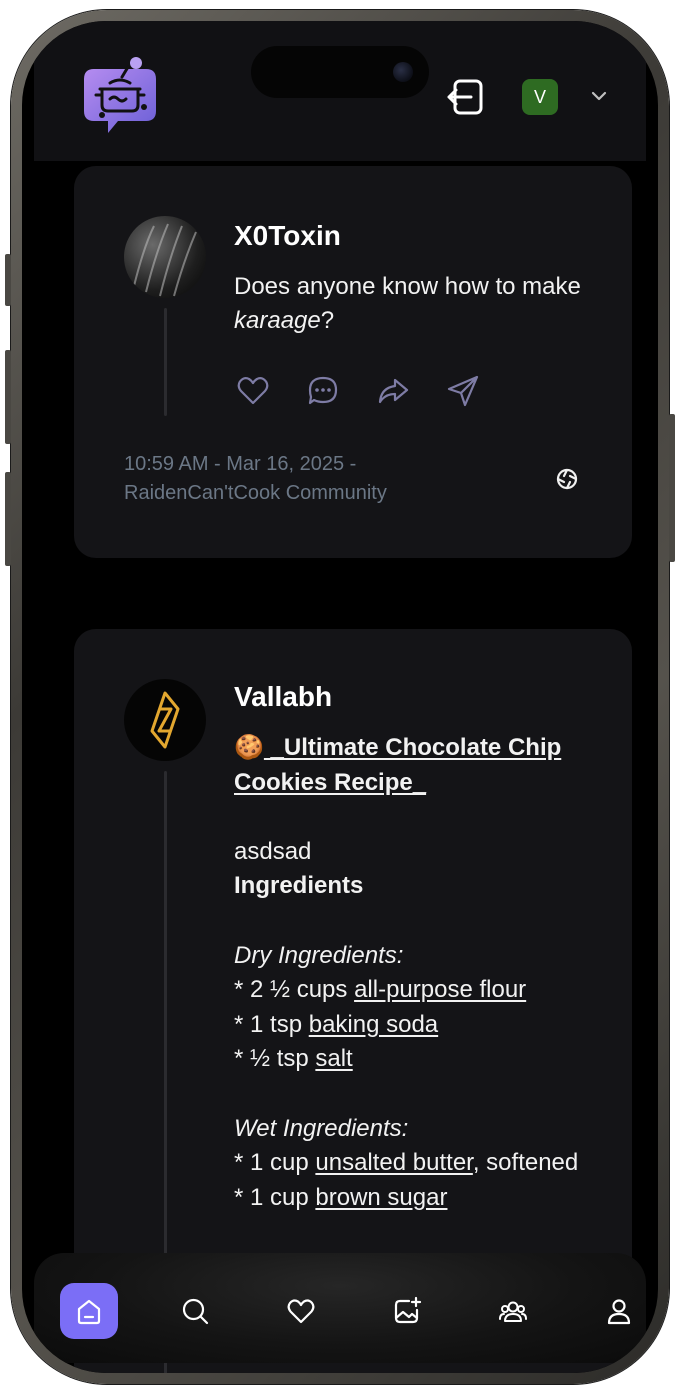  I want to click on nav-communities, so click(513, 1311).